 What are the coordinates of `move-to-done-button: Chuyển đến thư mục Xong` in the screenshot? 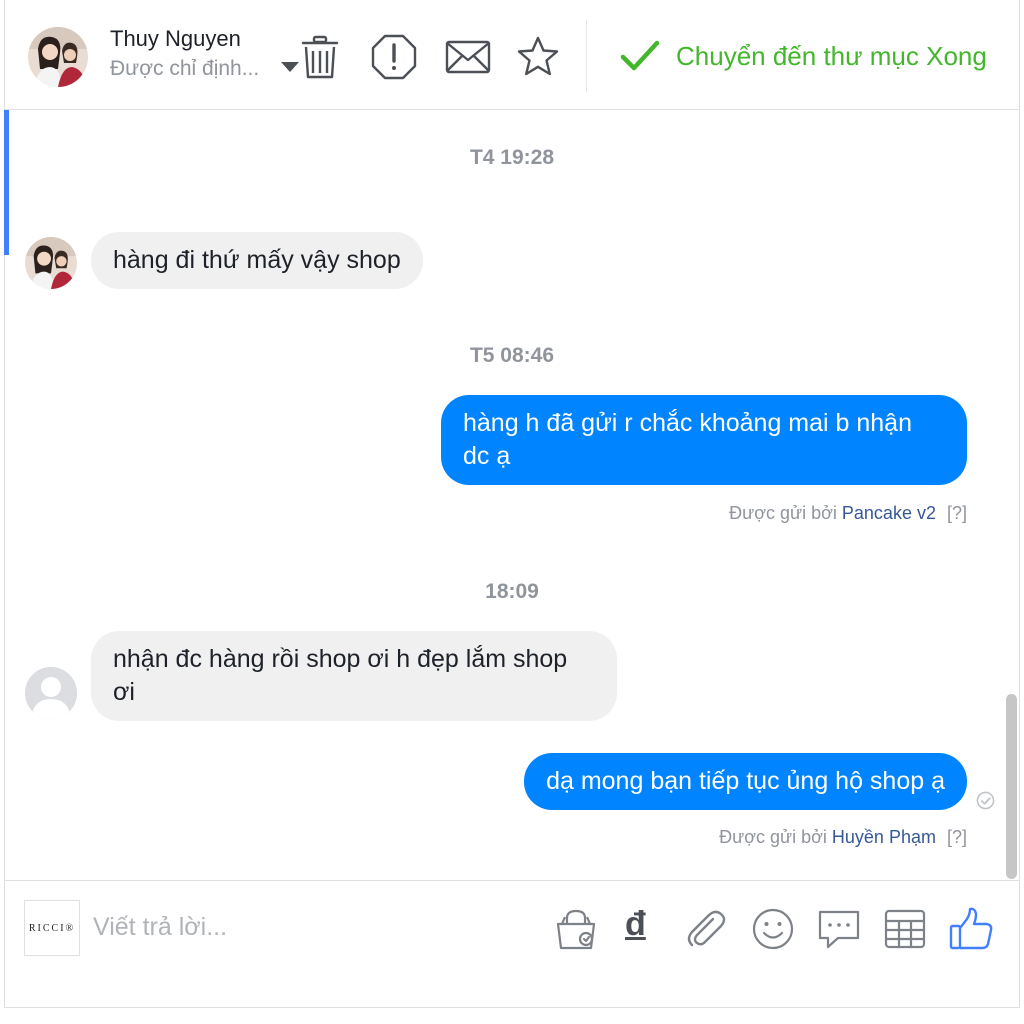 It's located at (803, 56).